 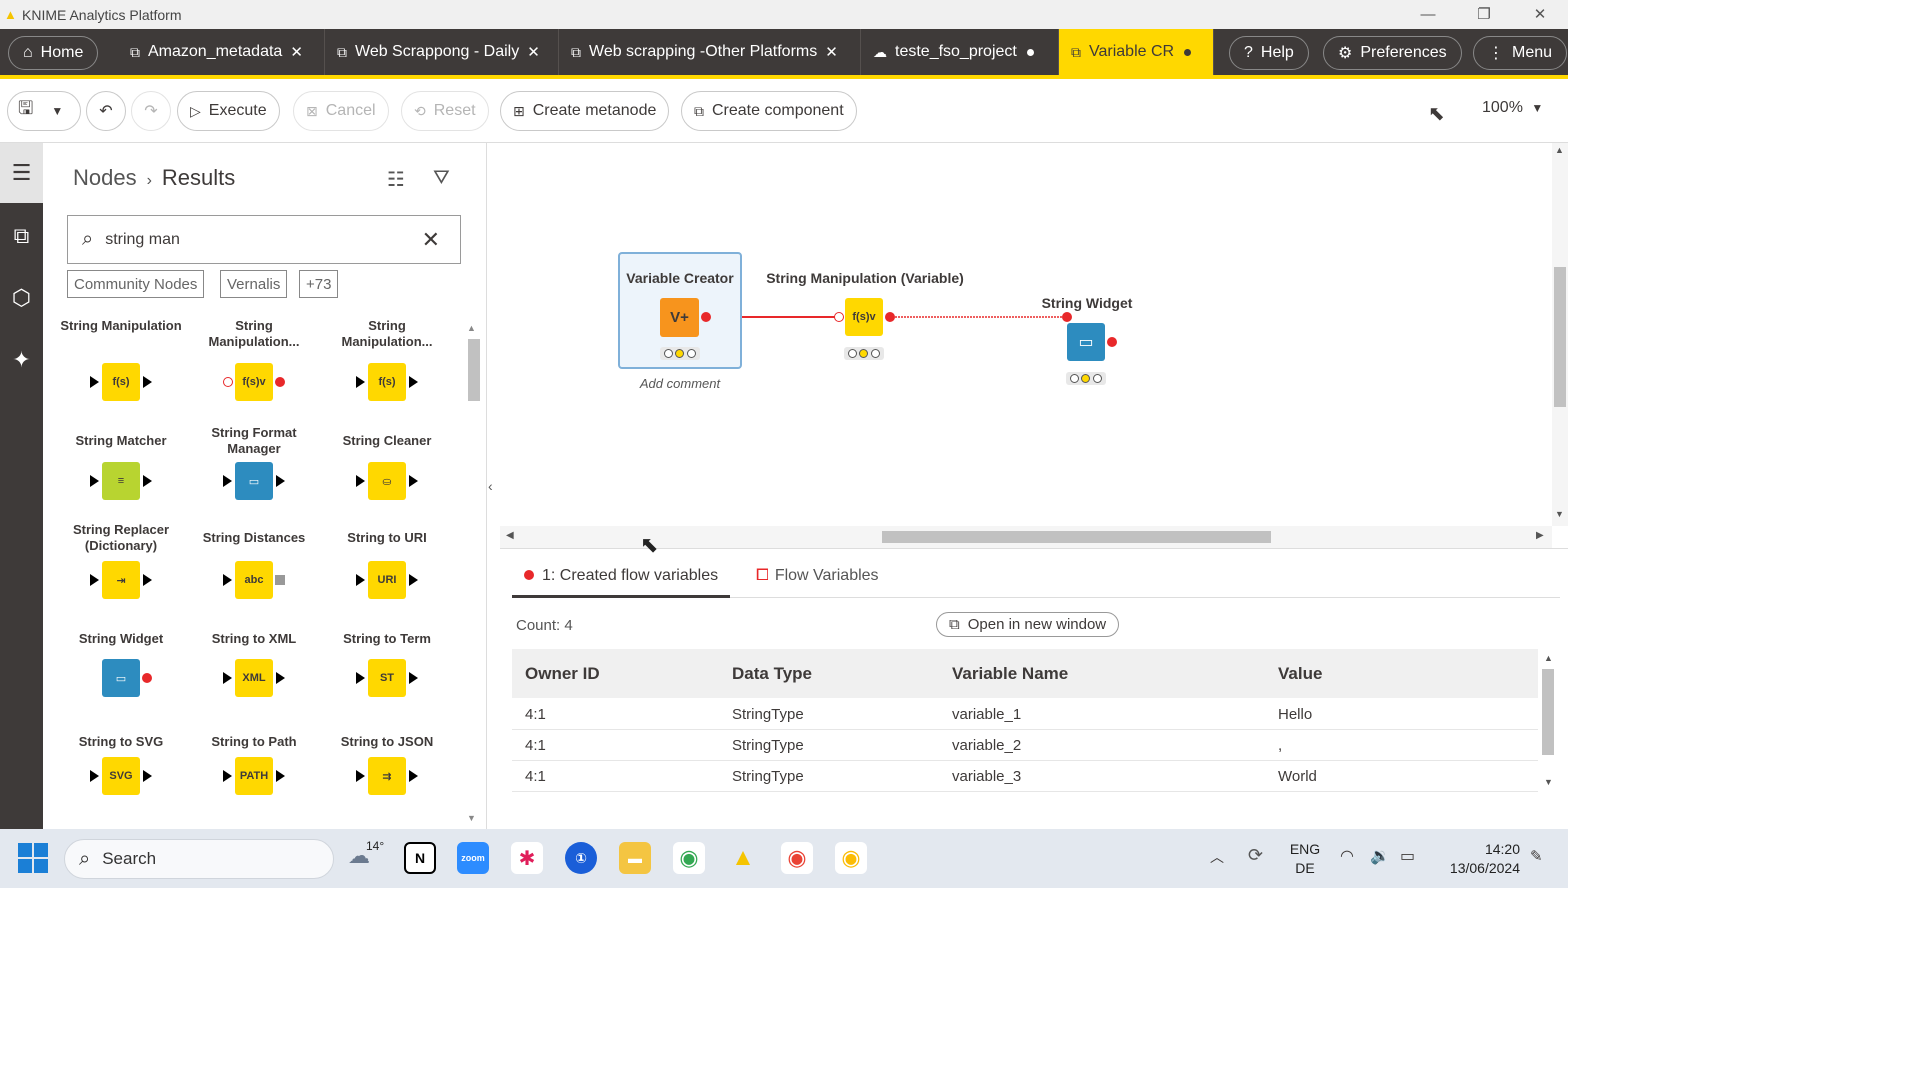 I want to click on tag-community-nodes: Community Nodes, so click(x=136, y=284).